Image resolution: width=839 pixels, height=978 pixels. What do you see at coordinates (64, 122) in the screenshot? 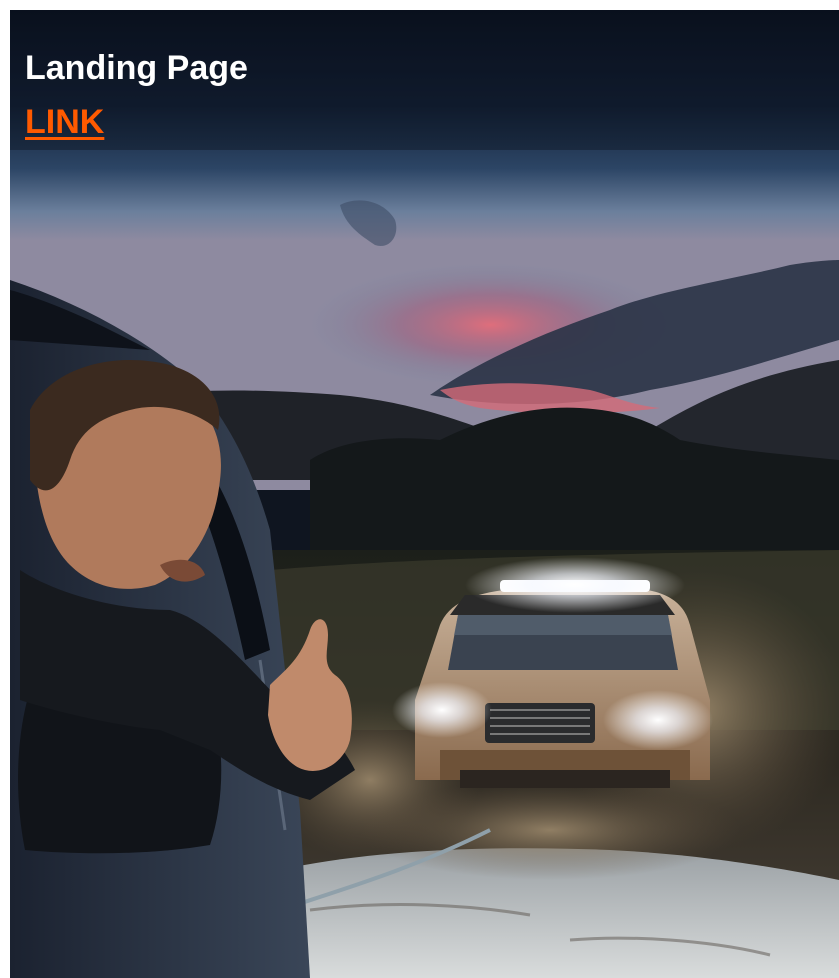
I see `landing-link: LINK` at bounding box center [64, 122].